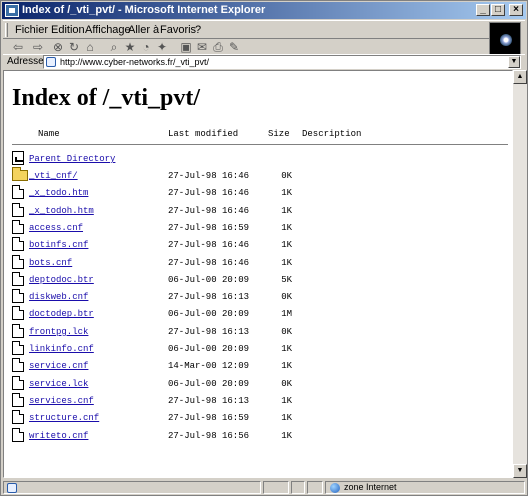  What do you see at coordinates (132, 487) in the screenshot?
I see `status-main-panel` at bounding box center [132, 487].